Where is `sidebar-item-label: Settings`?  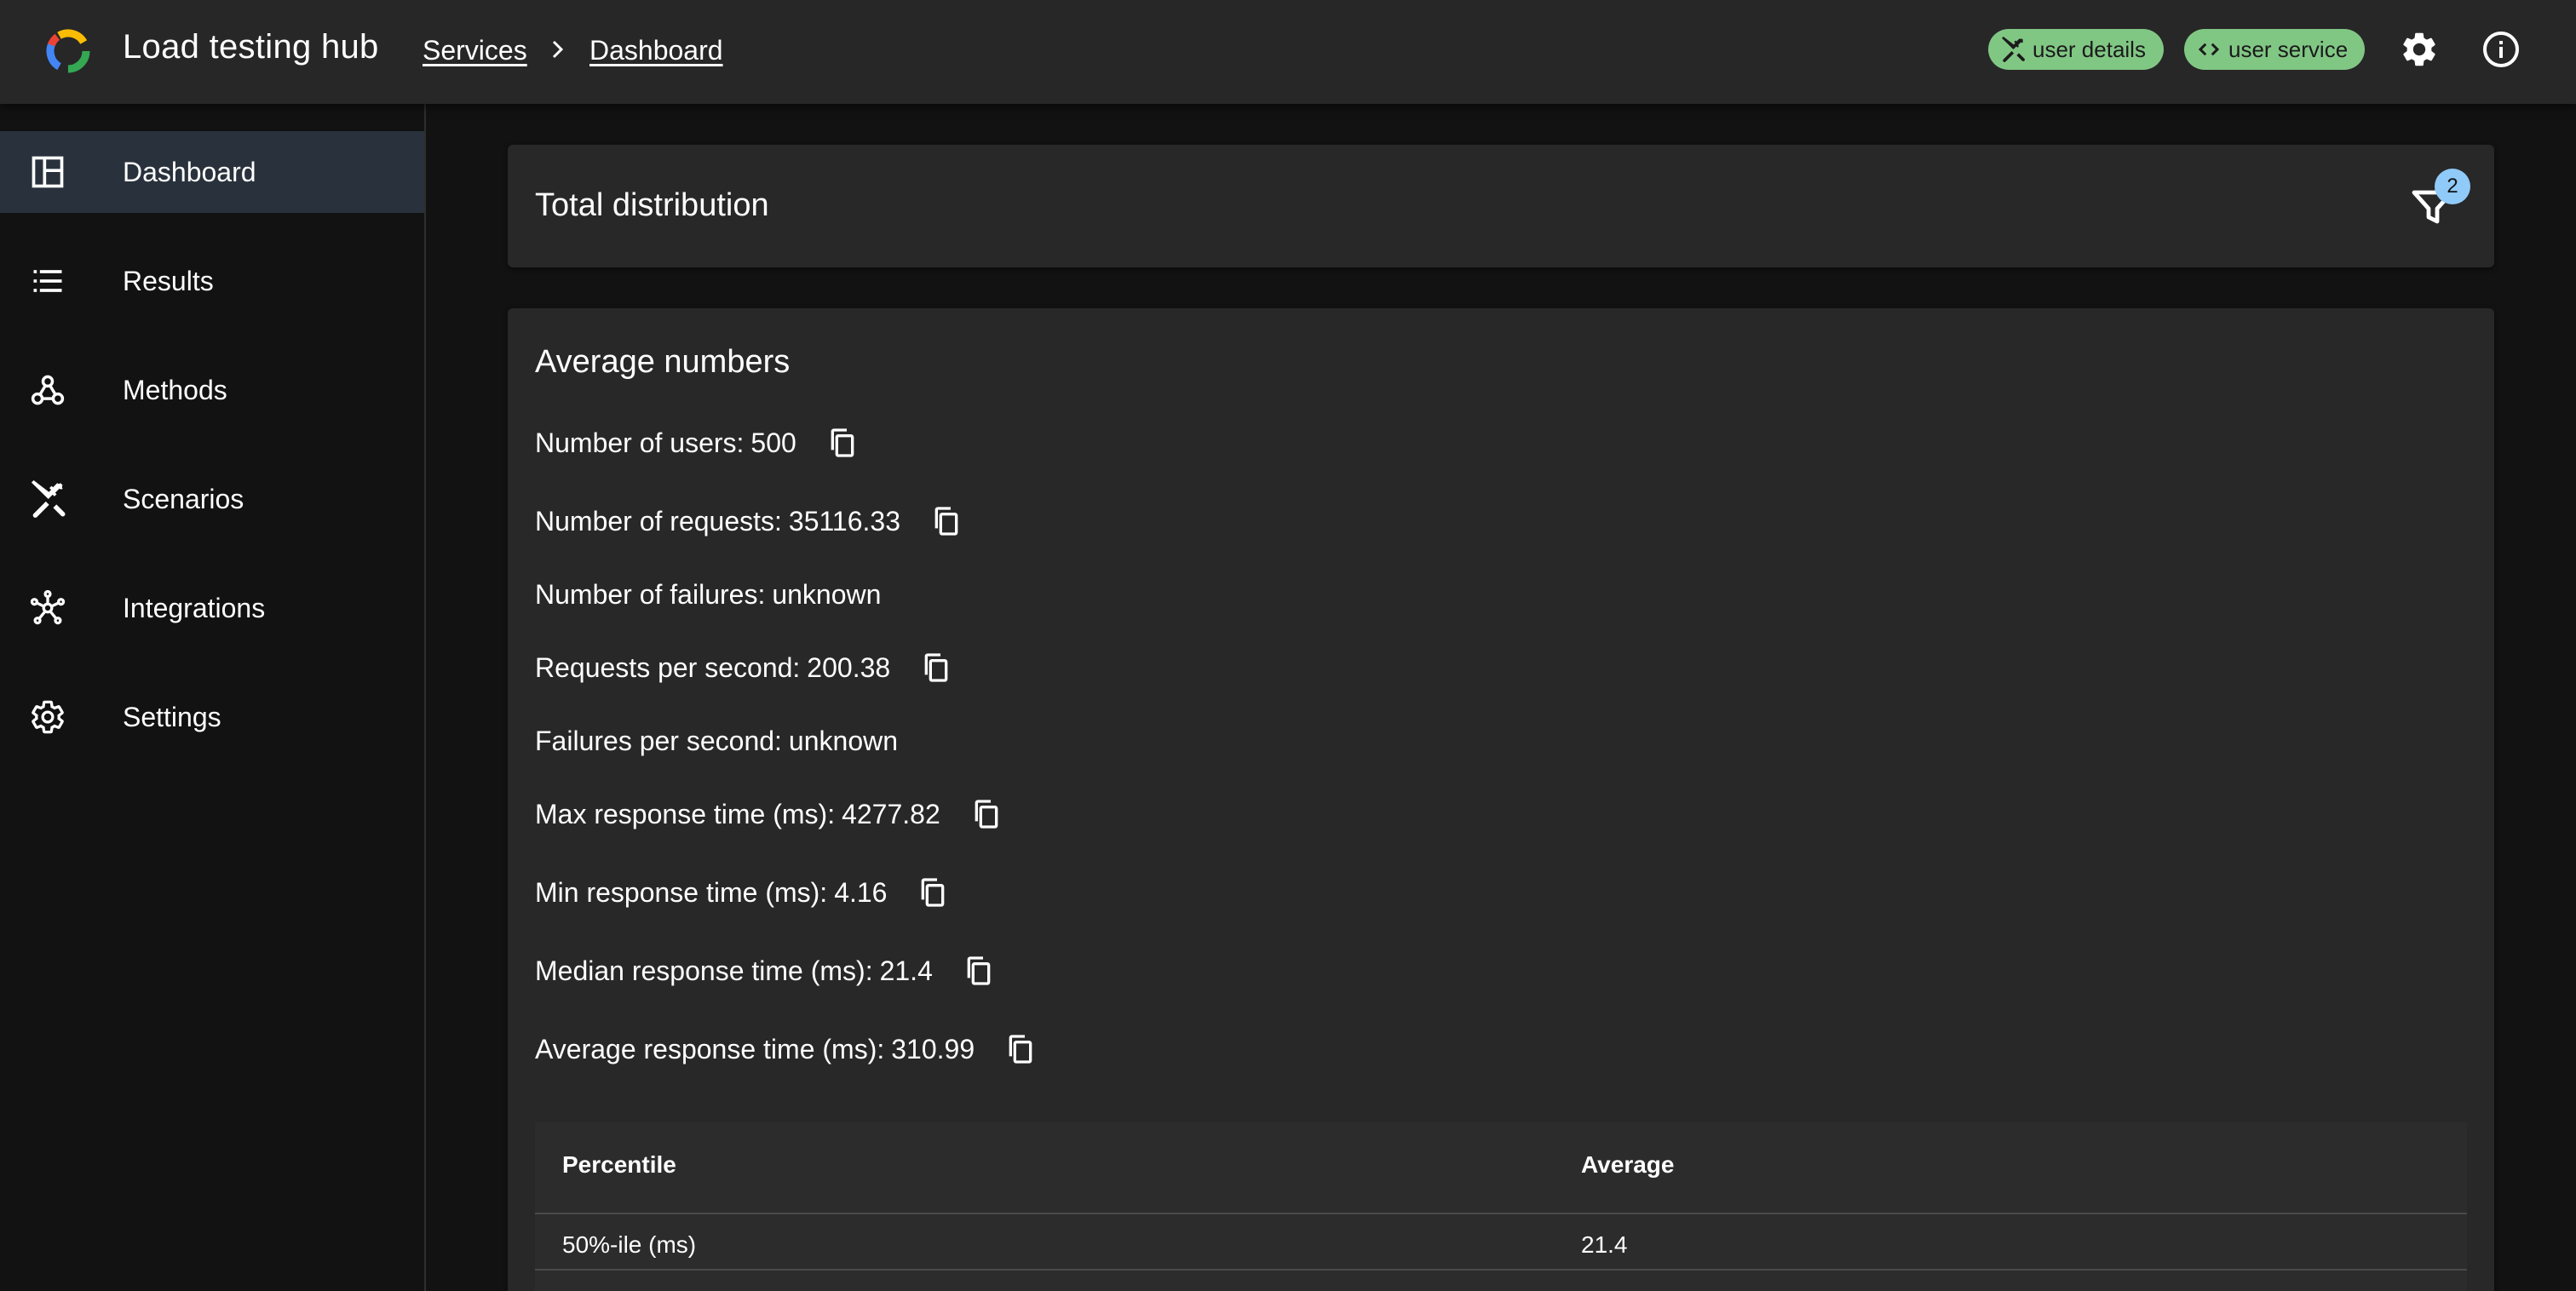 sidebar-item-label: Settings is located at coordinates (172, 716).